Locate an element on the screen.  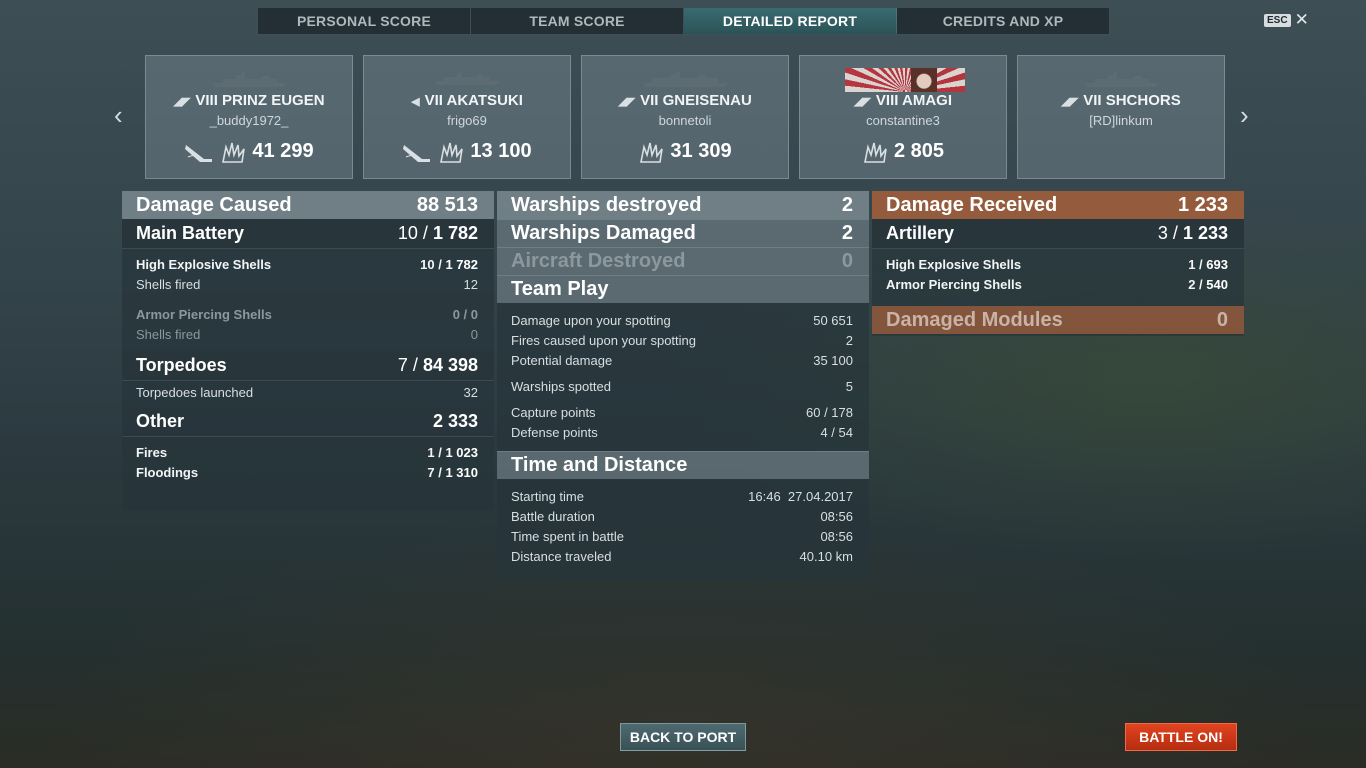
spotting-fires-row: Fires caused upon your spotting 2 is located at coordinates (682, 341).